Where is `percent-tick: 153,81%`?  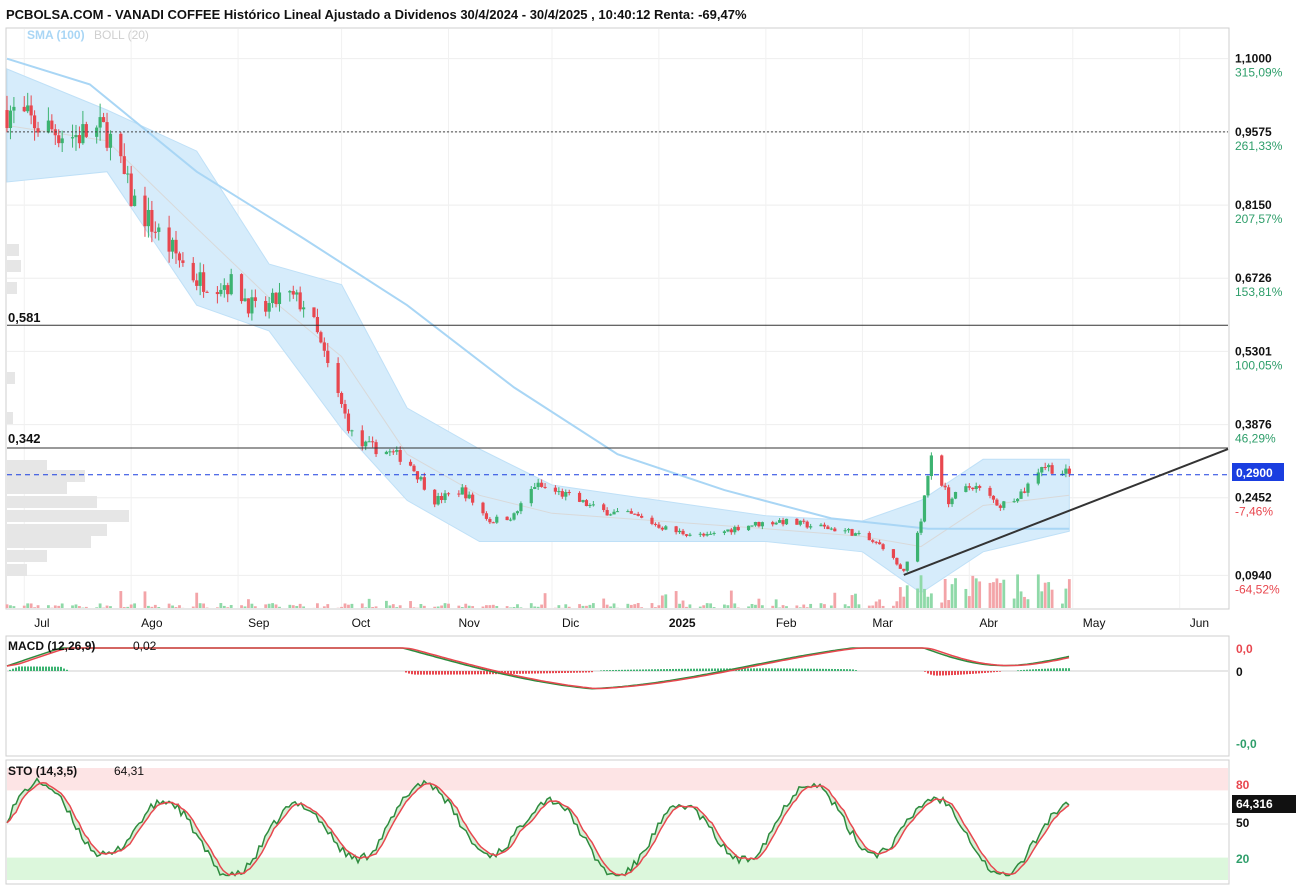 percent-tick: 153,81% is located at coordinates (1259, 292).